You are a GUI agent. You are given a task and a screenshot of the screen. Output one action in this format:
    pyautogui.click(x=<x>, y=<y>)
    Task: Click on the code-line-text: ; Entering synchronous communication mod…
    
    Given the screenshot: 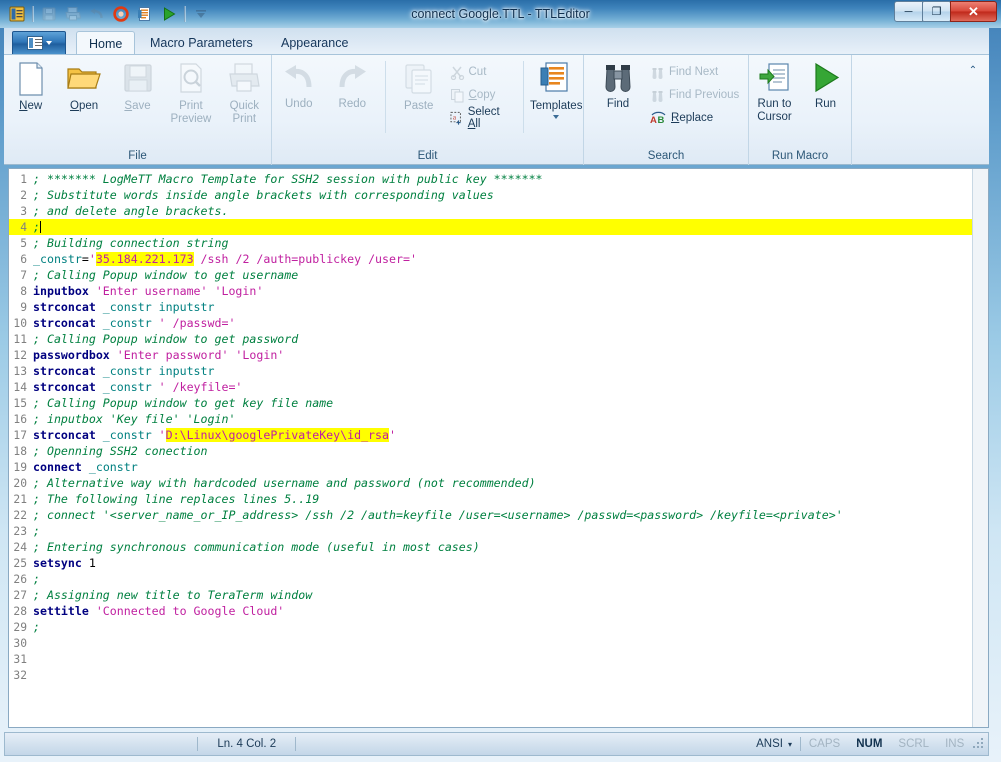 What is the action you would take?
    pyautogui.click(x=256, y=547)
    